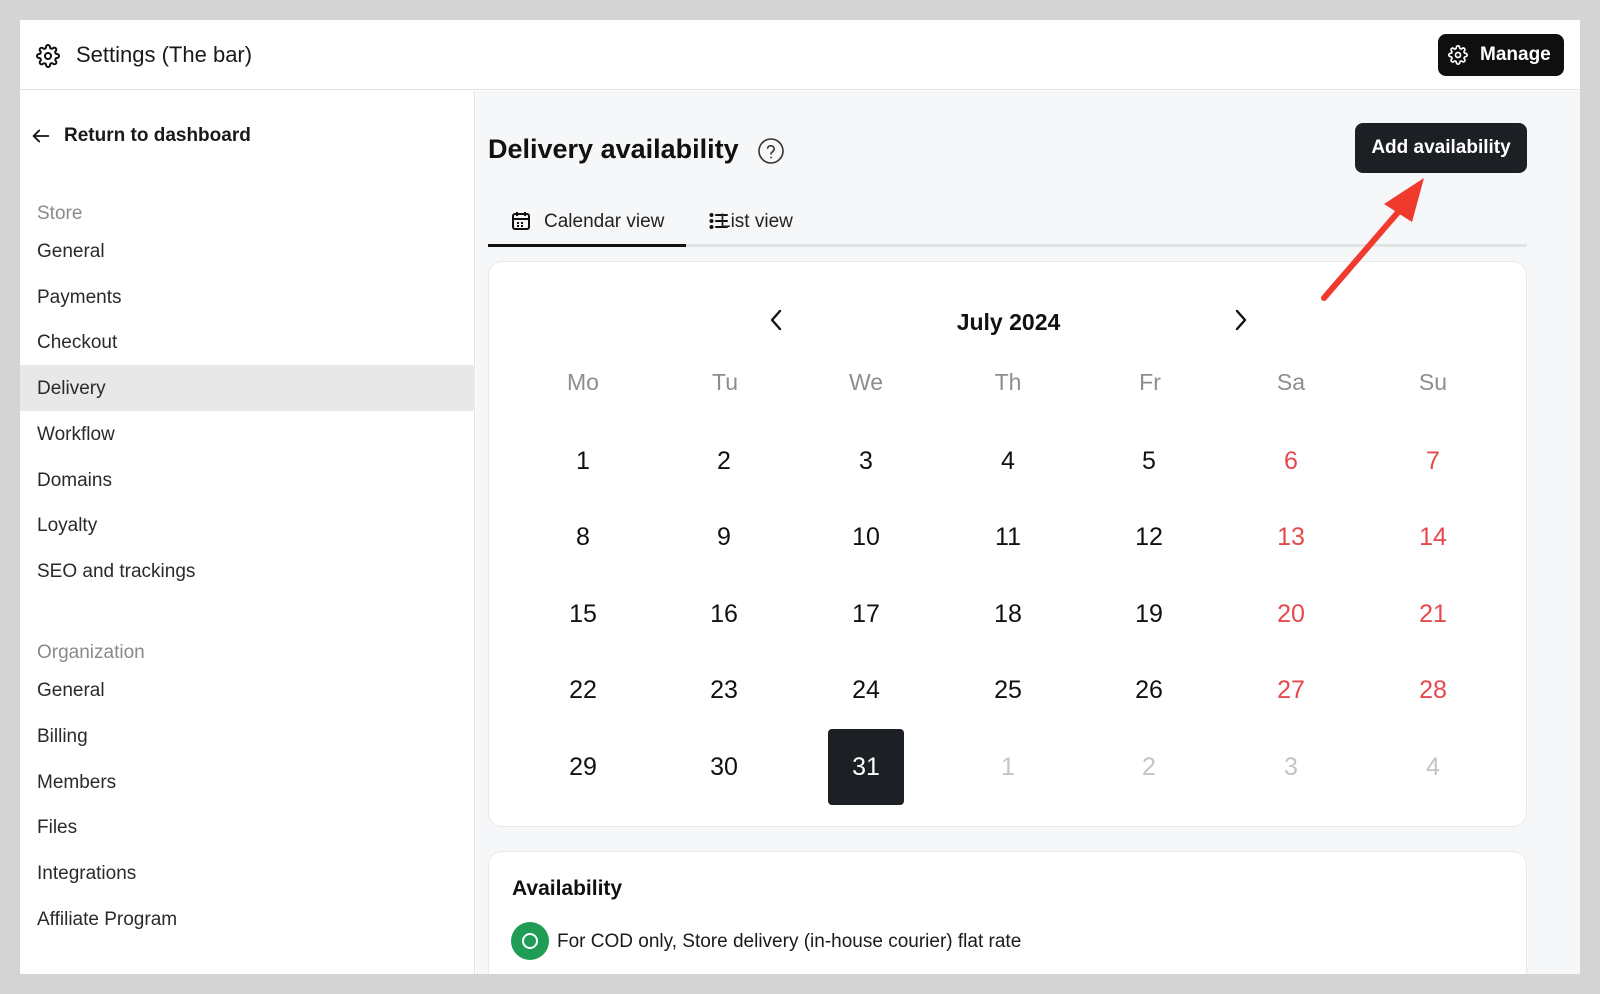 This screenshot has height=994, width=1600. What do you see at coordinates (107, 919) in the screenshot?
I see `sidebar-item-label: Affiliate Program` at bounding box center [107, 919].